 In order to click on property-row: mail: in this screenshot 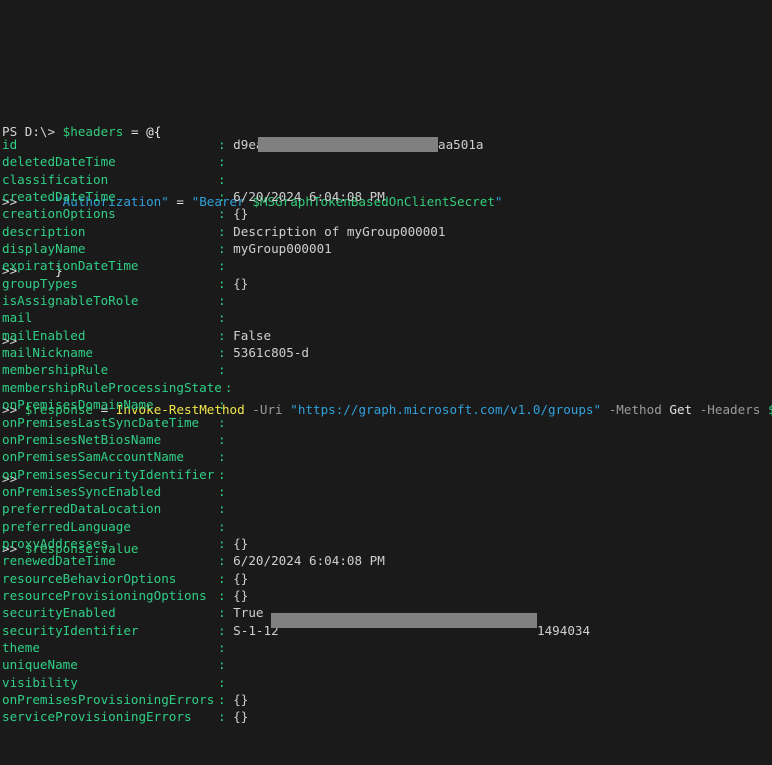, I will do `click(387, 317)`.